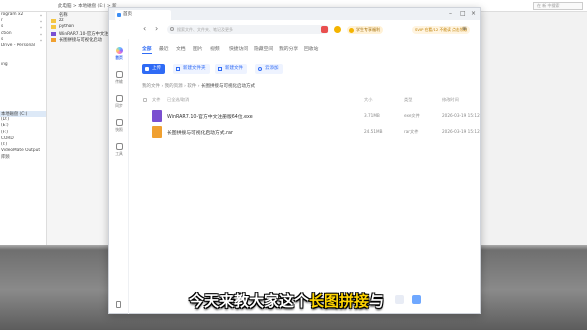 The image size is (587, 330). I want to click on tab-recycle-bin: 回收站, so click(311, 48).